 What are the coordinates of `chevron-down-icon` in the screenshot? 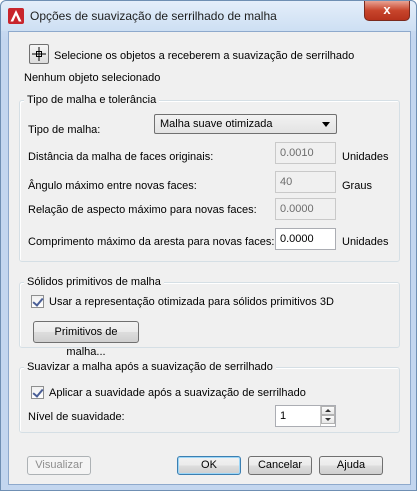 It's located at (326, 124).